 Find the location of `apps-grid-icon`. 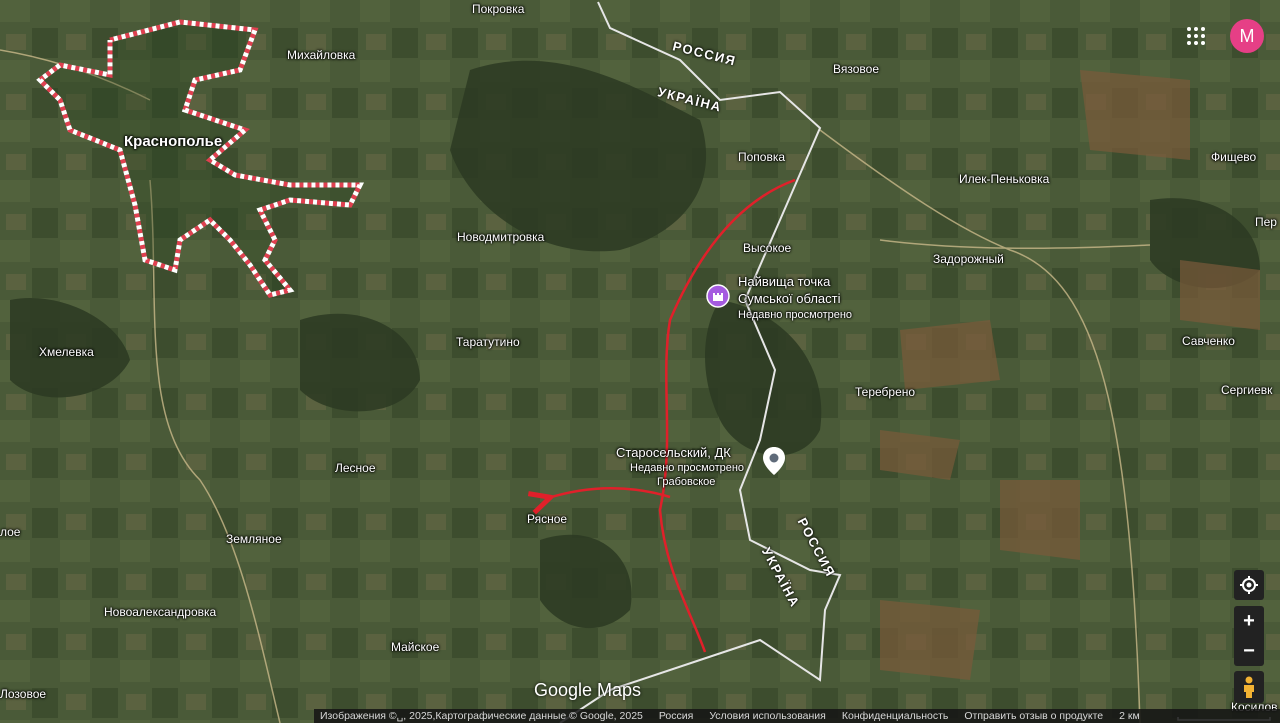

apps-grid-icon is located at coordinates (1196, 36).